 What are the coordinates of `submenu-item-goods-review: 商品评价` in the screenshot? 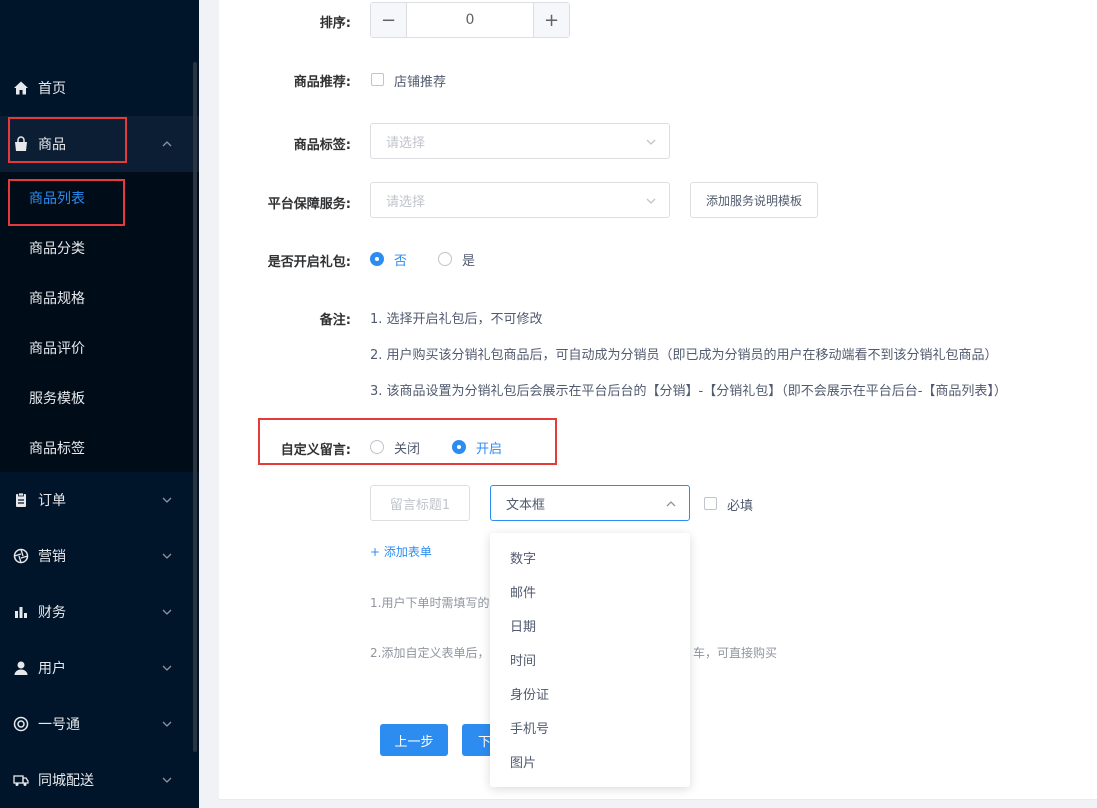 It's located at (95, 348).